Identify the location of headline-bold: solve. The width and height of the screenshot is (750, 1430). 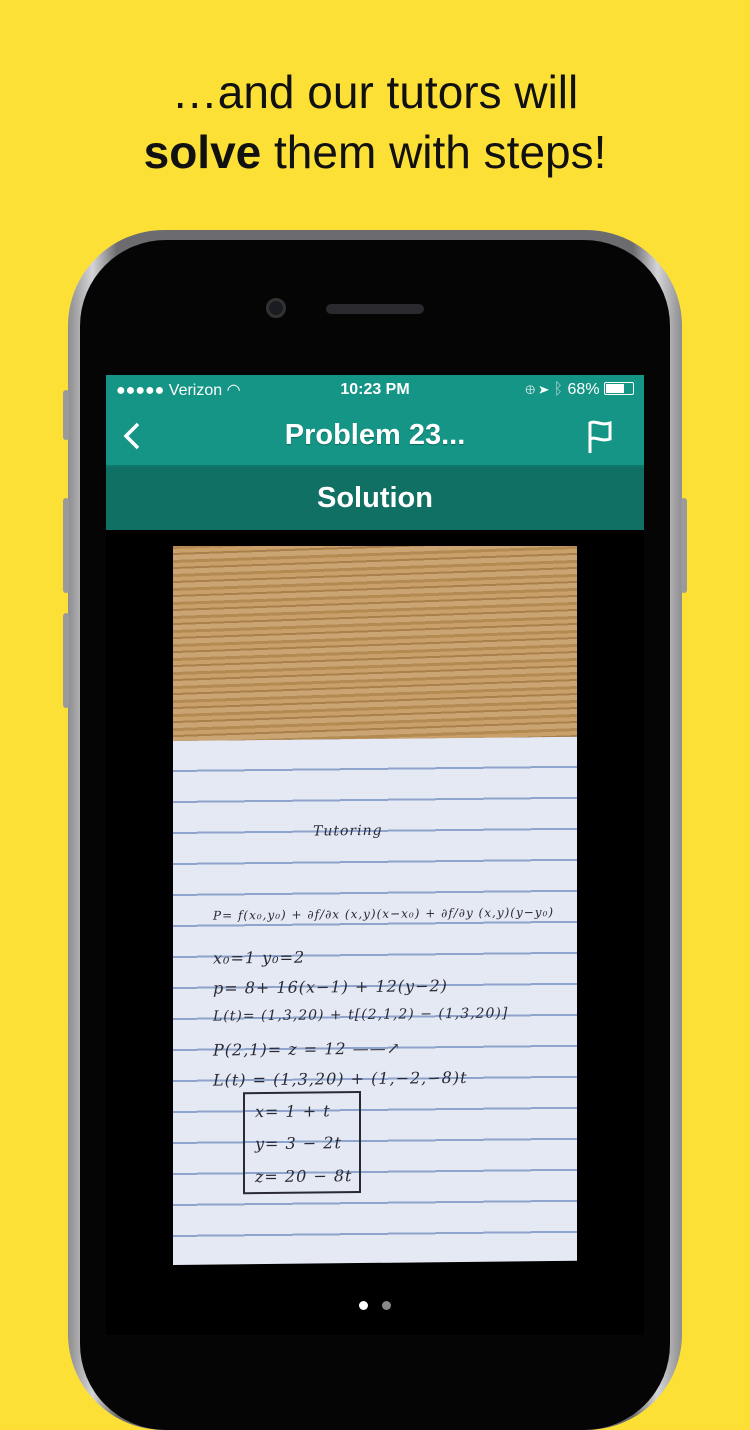
(202, 152).